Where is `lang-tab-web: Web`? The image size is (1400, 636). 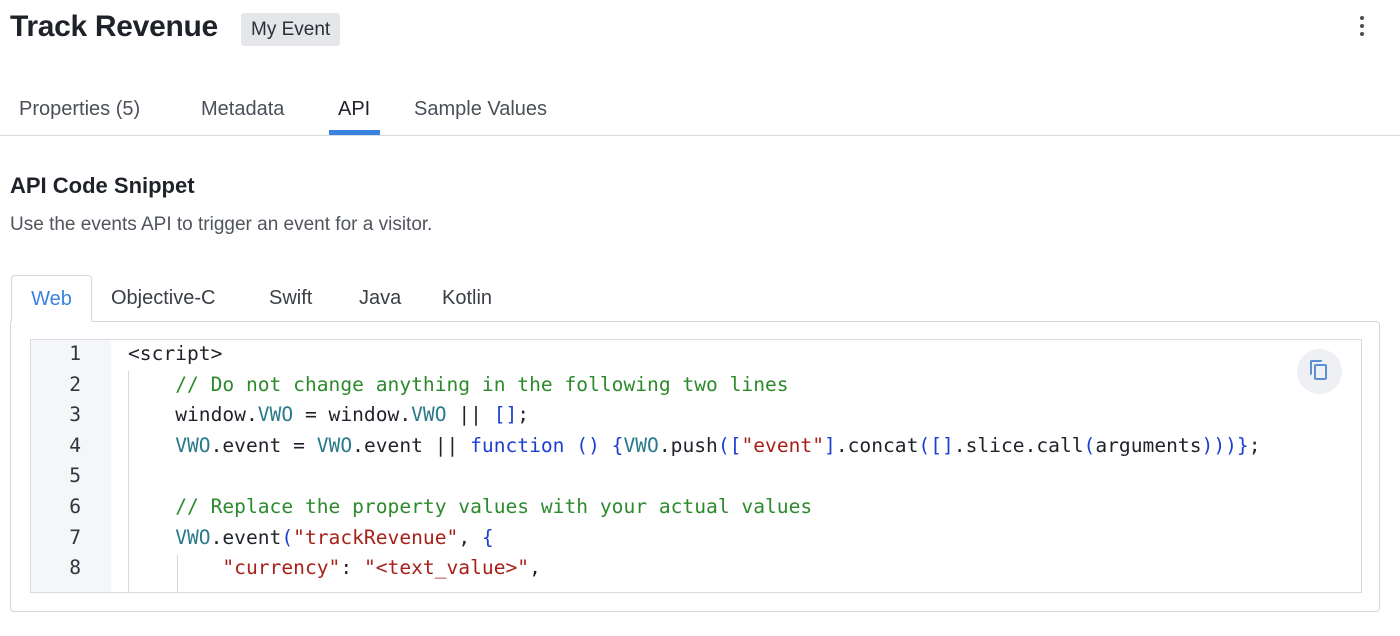
lang-tab-web: Web is located at coordinates (51, 298).